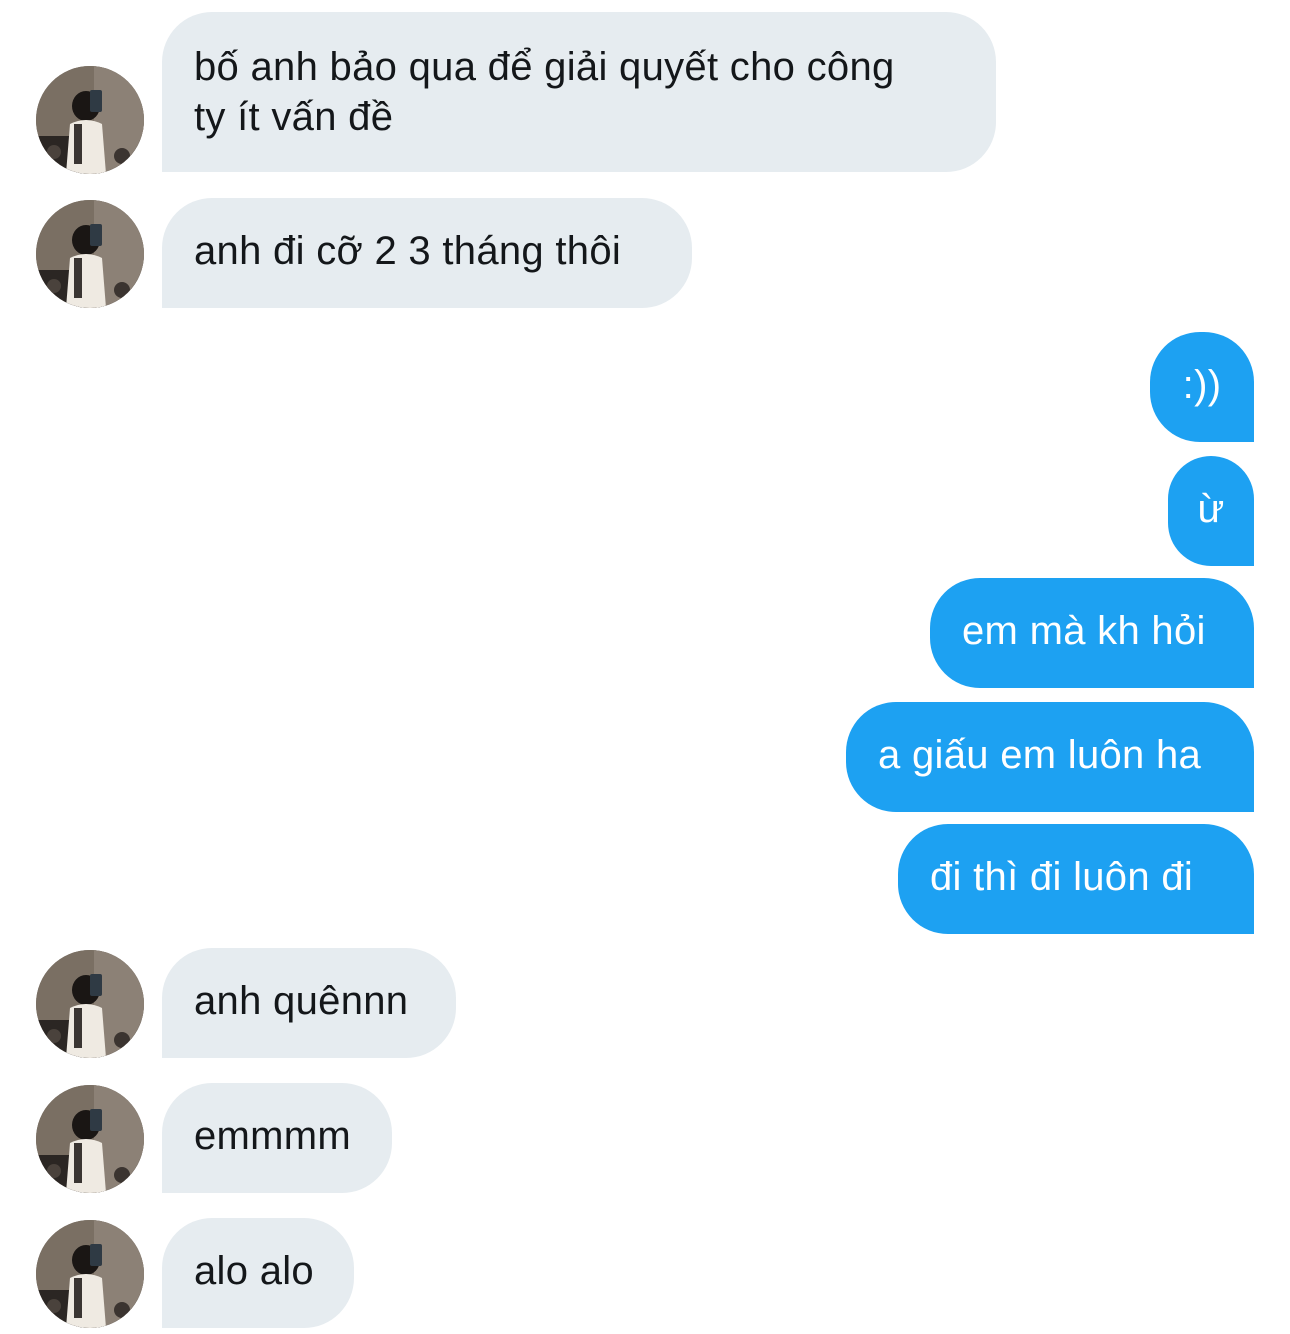 The width and height of the screenshot is (1290, 1334). What do you see at coordinates (1076, 879) in the screenshot?
I see `outgoing-message-bubble: đi thì đi luôn đi` at bounding box center [1076, 879].